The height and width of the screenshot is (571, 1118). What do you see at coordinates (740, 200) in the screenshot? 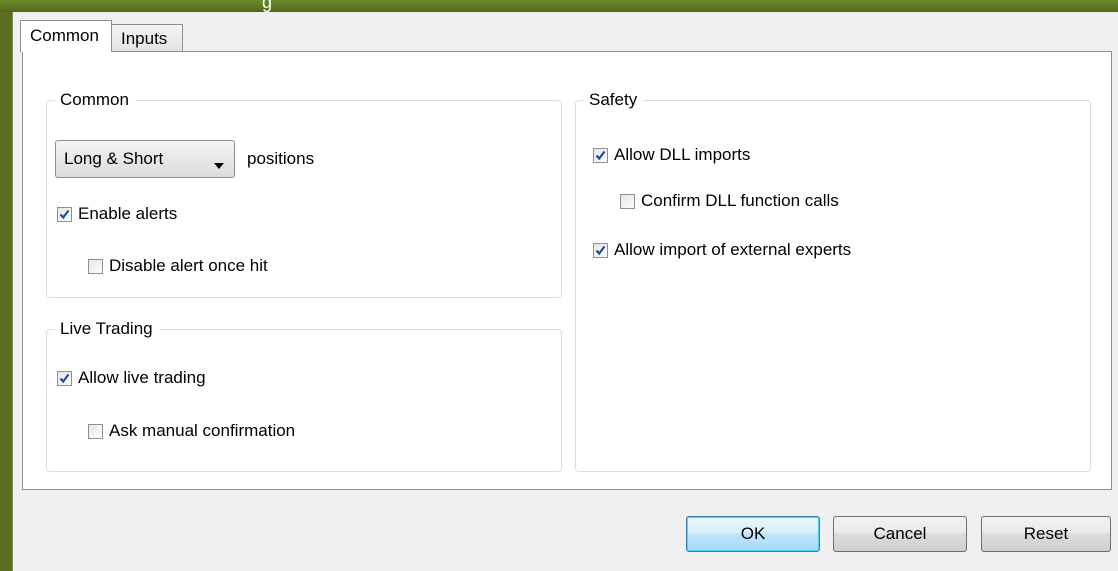
I see `confirm-dll-function-calls-label: Confirm DLL function calls` at bounding box center [740, 200].